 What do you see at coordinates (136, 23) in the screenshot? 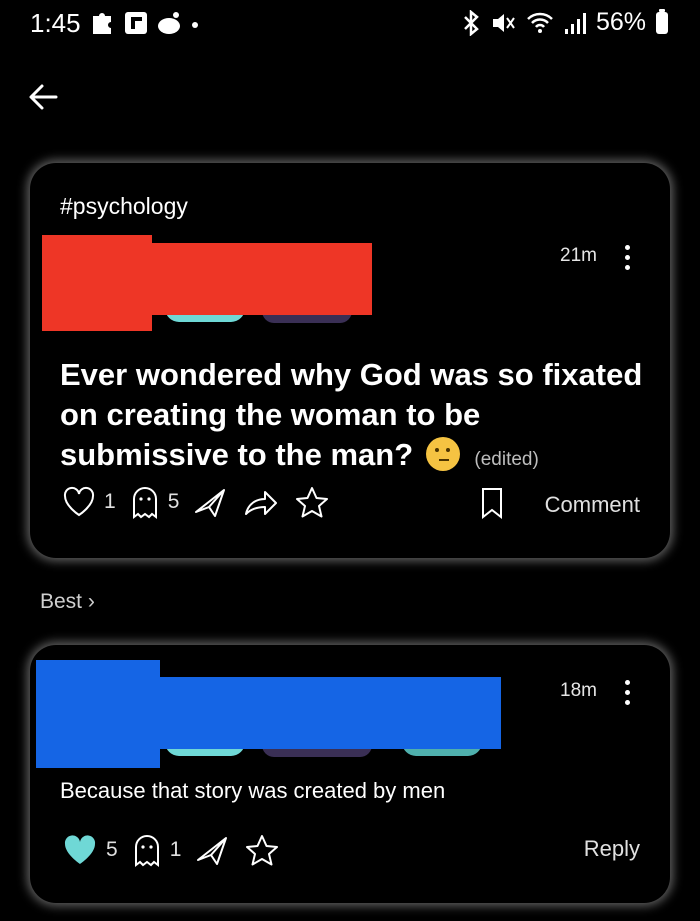
I see `app-notification-icon` at bounding box center [136, 23].